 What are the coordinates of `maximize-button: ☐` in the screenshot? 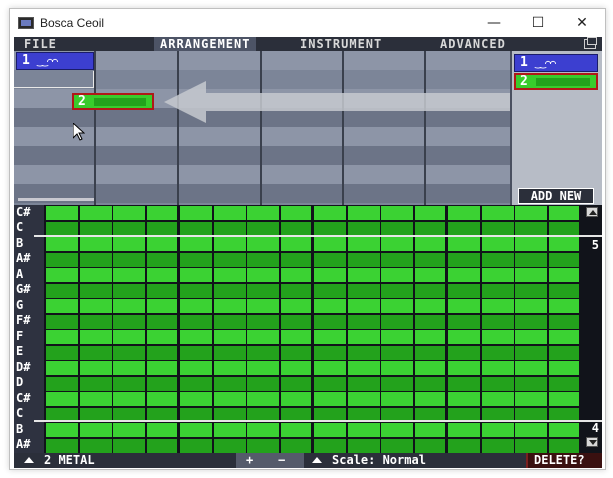 It's located at (538, 23).